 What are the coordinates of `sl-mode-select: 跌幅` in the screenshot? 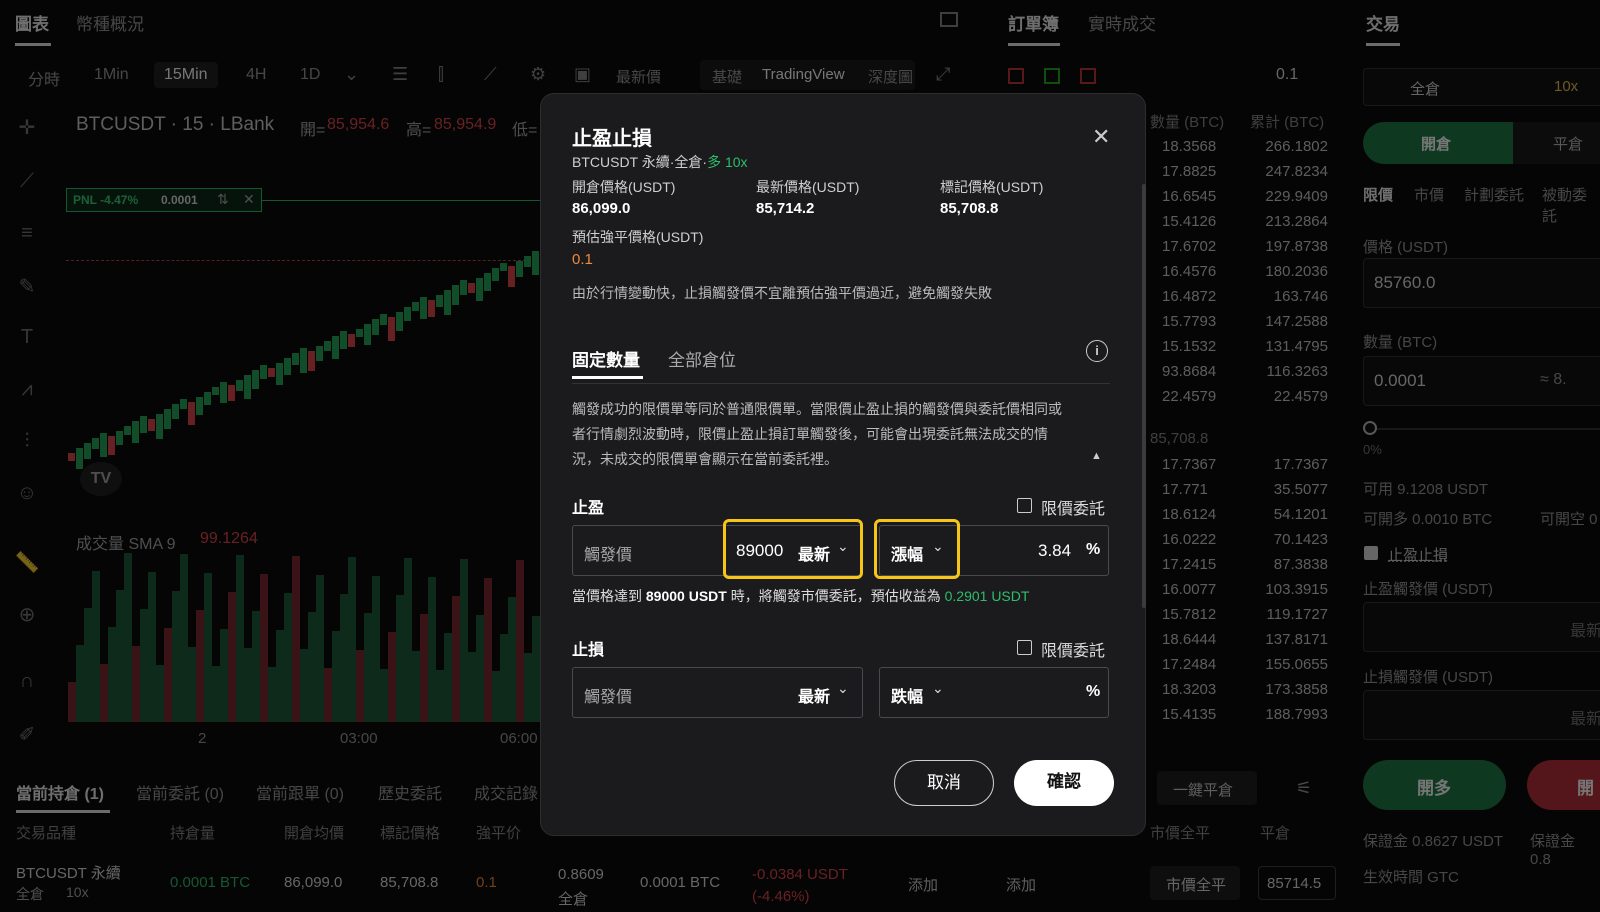 It's located at (907, 695).